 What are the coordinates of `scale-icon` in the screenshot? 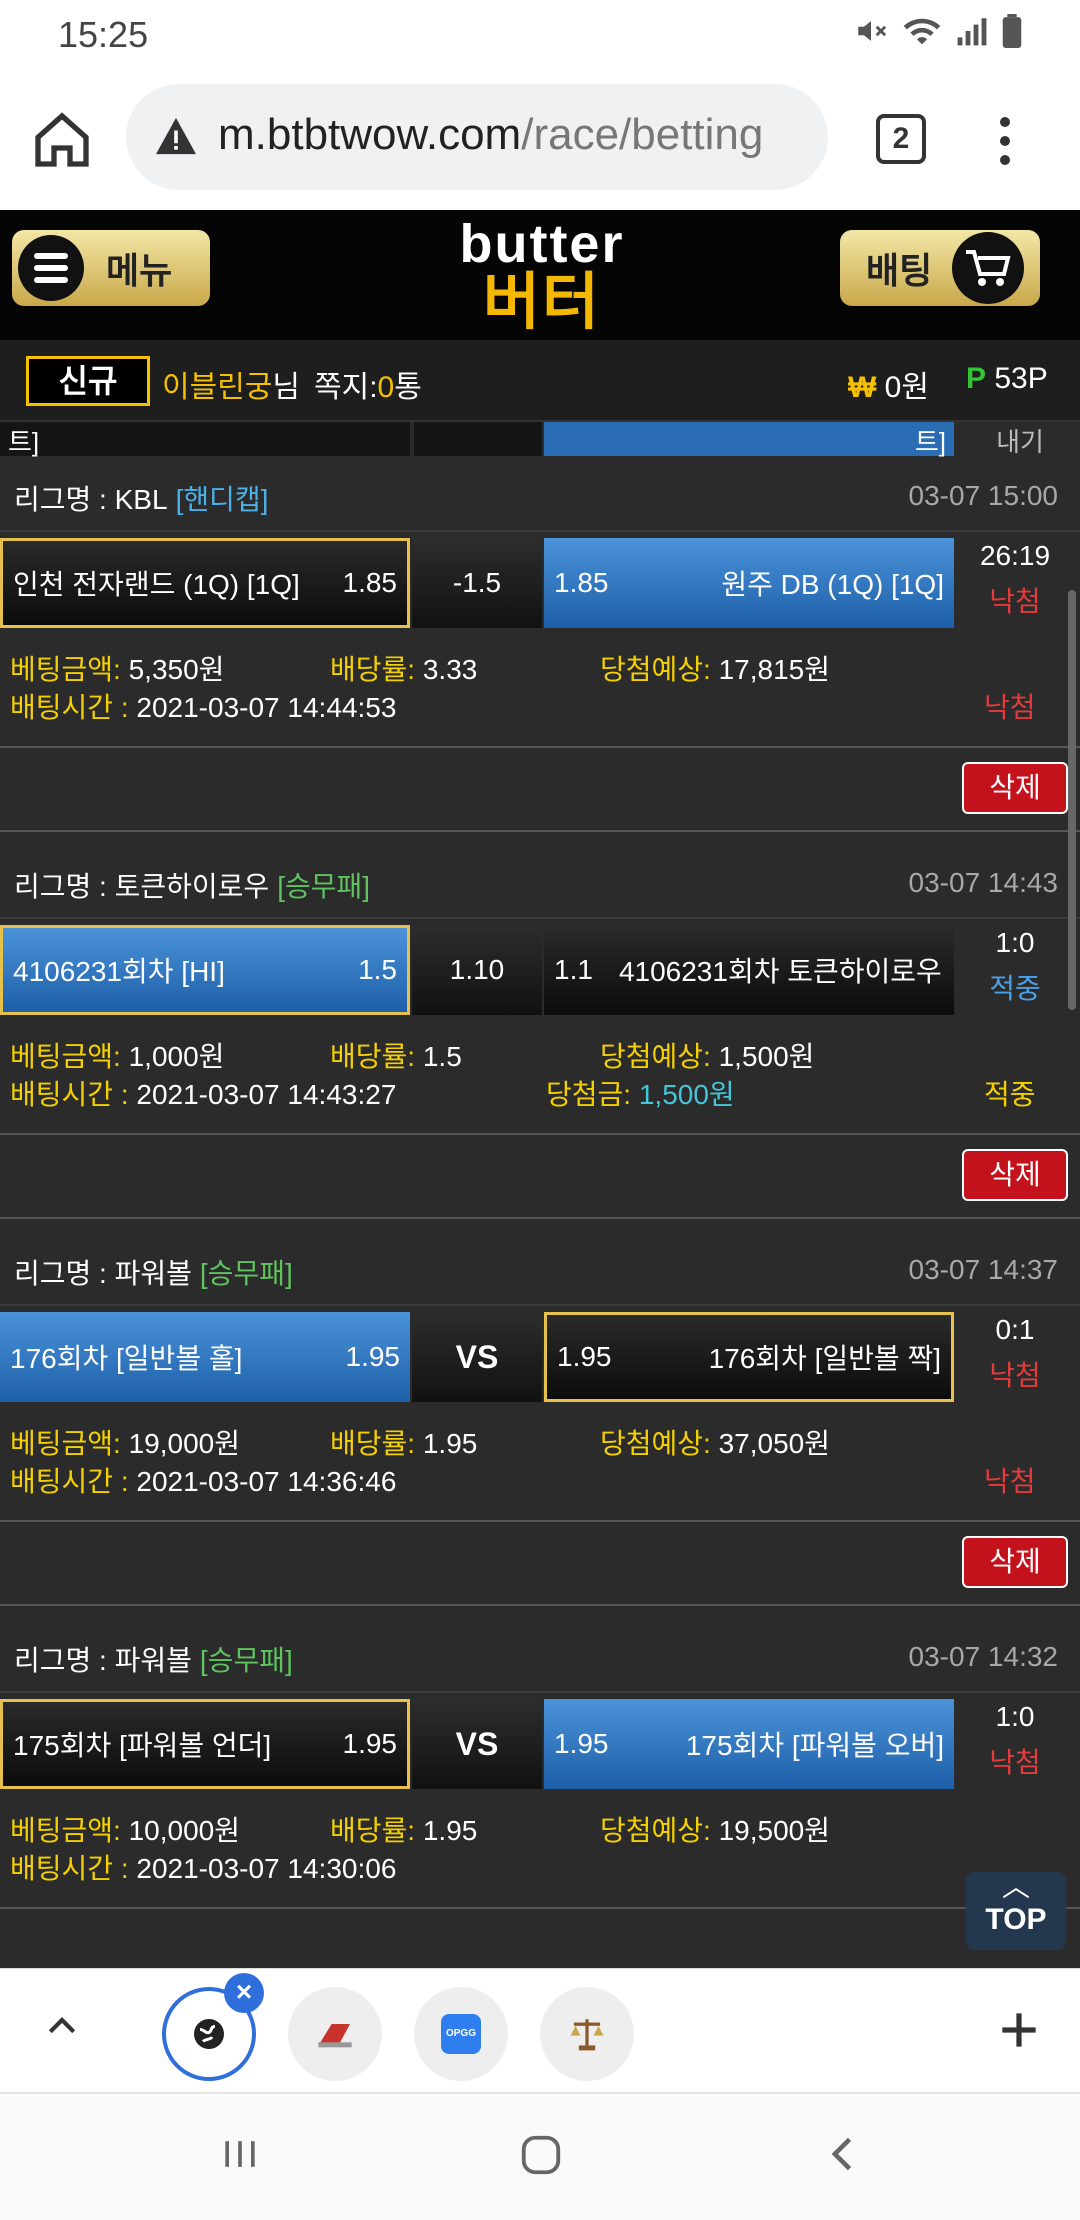 It's located at (587, 2035).